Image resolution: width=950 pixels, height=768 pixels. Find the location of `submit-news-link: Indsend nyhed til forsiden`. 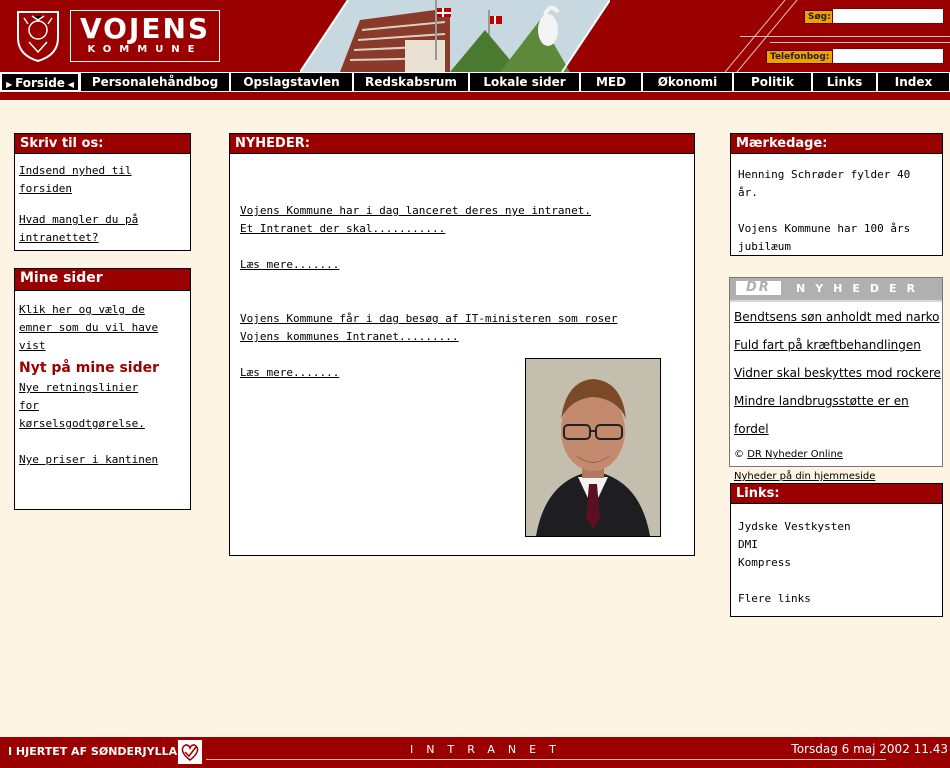

submit-news-link: Indsend nyhed til forsiden is located at coordinates (102, 180).